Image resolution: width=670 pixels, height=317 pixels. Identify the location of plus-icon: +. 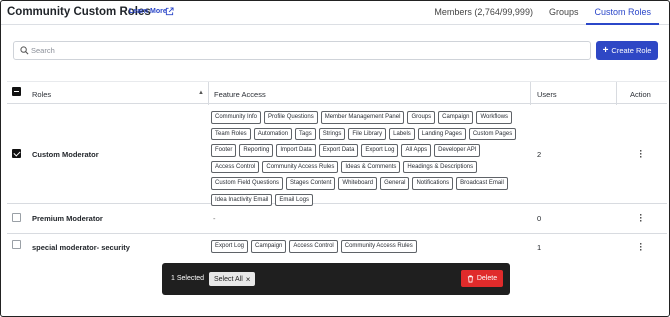
(605, 50).